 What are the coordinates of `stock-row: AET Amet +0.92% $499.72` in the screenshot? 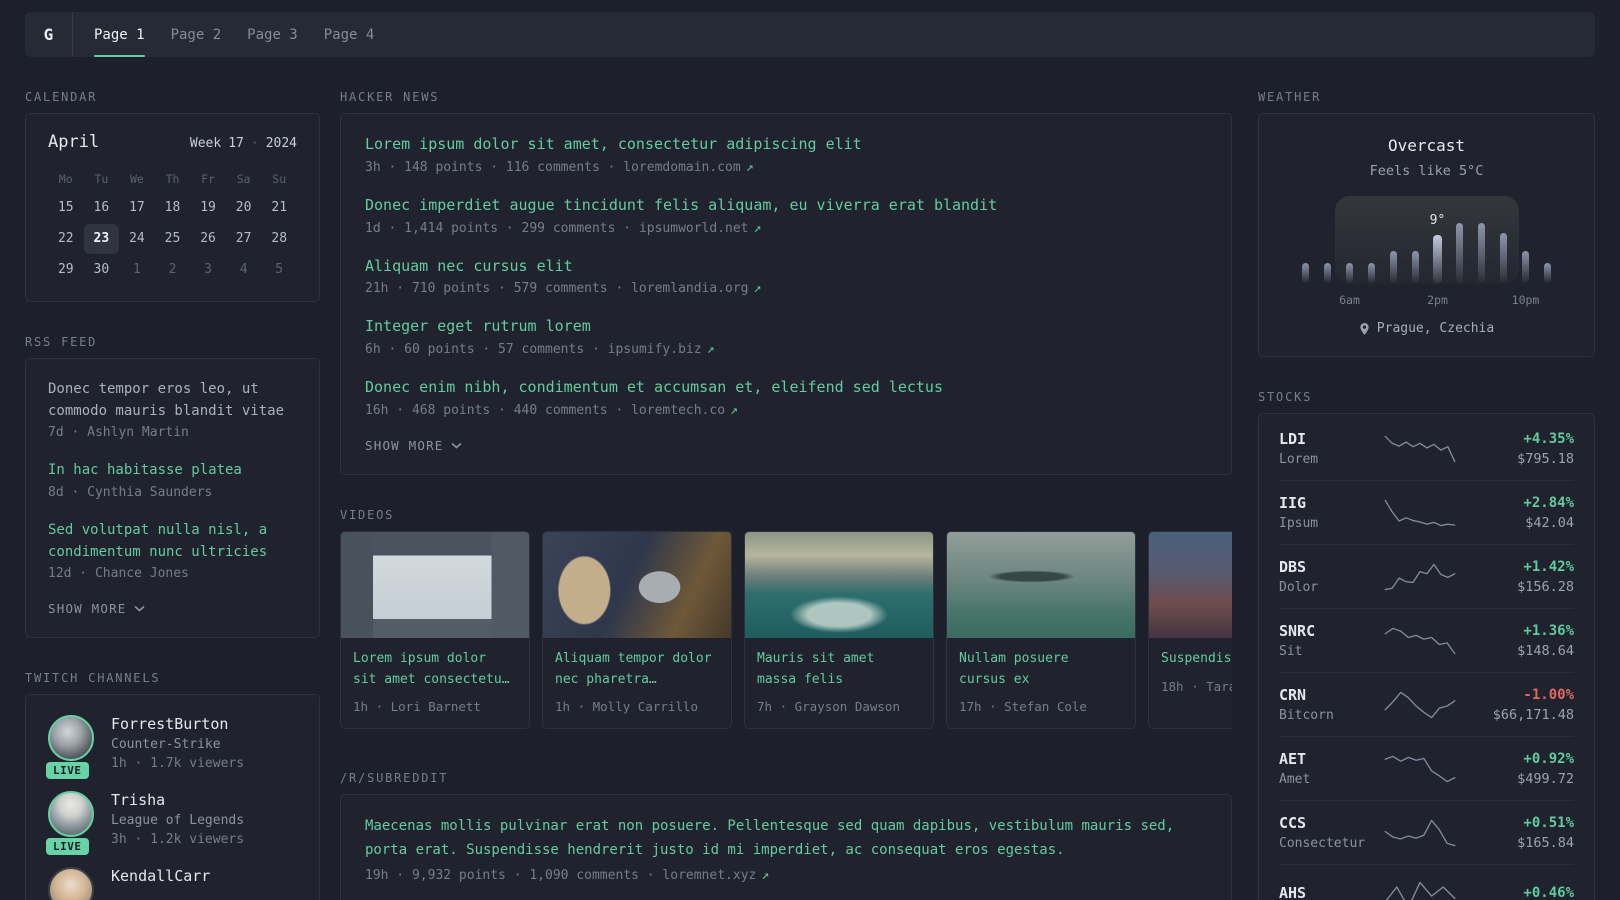 It's located at (1426, 768).